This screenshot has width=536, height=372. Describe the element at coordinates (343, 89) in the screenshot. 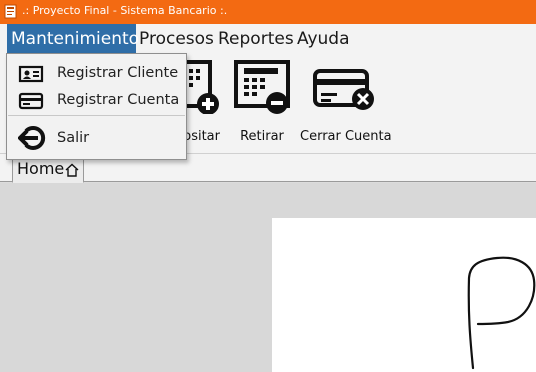

I see `card-close-icon` at that location.